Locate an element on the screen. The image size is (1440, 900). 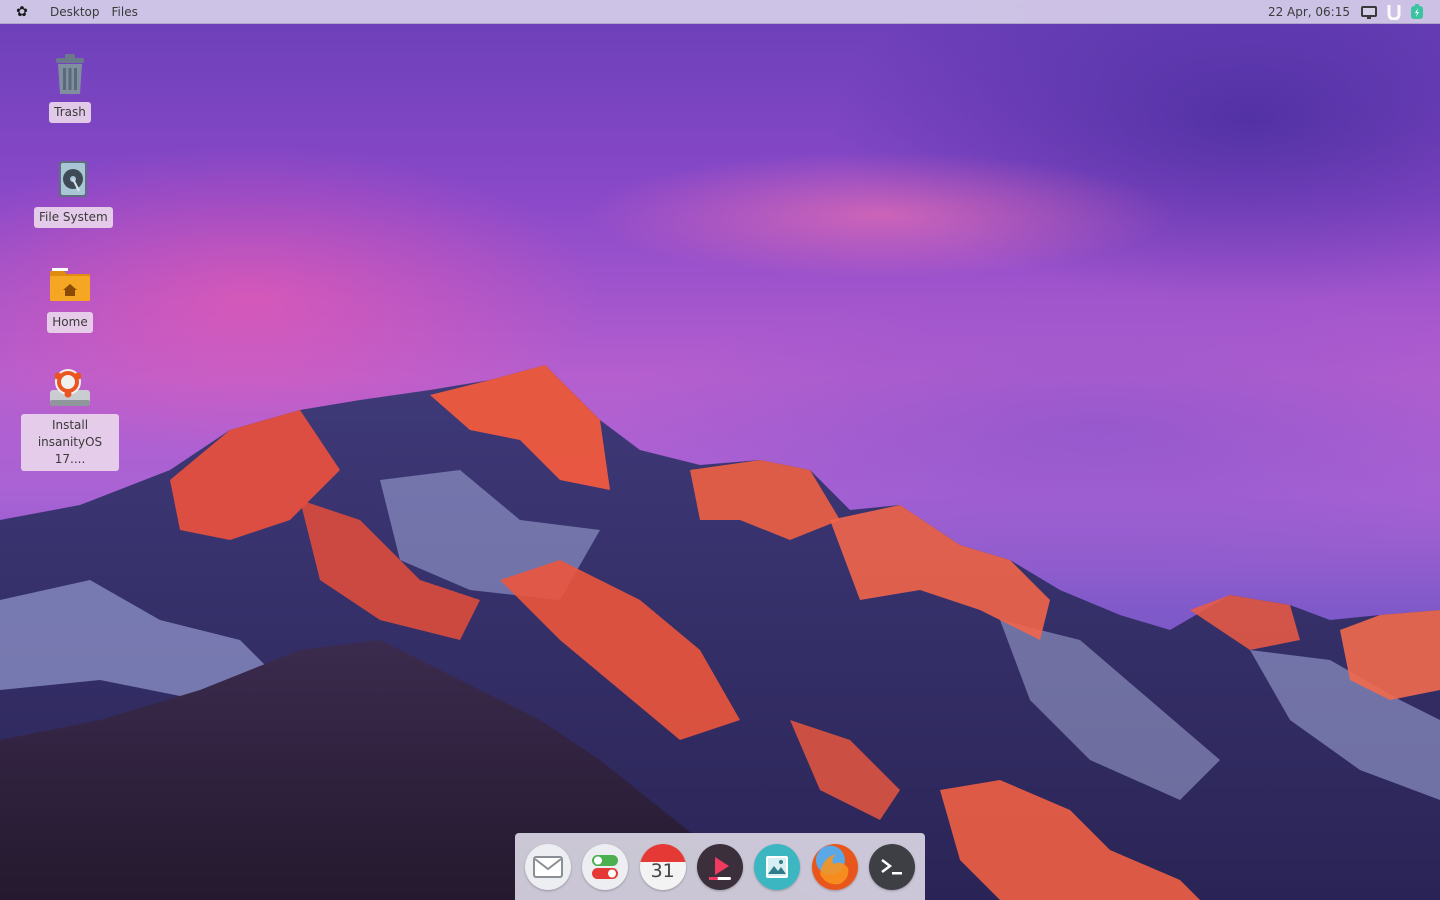
desktop-icon-label: Home is located at coordinates (70, 322).